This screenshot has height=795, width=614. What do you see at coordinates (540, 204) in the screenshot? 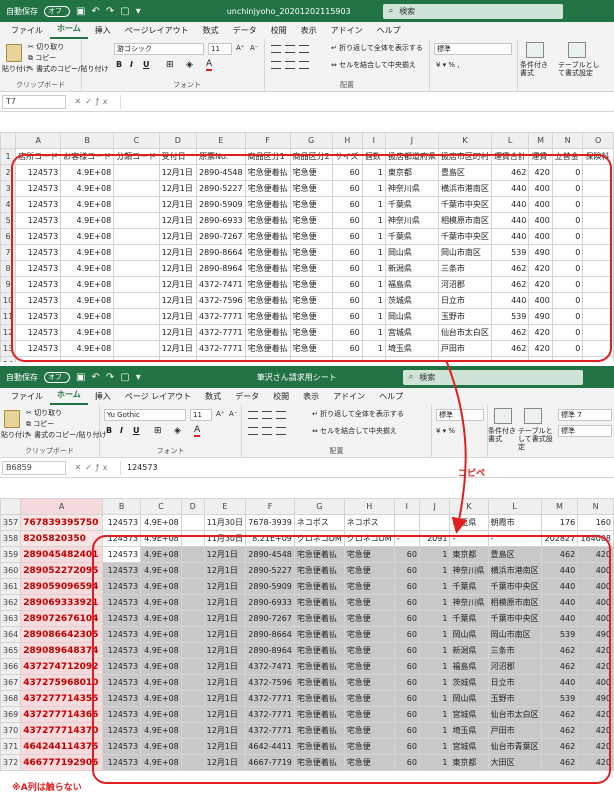
I see `cell: 400` at bounding box center [540, 204].